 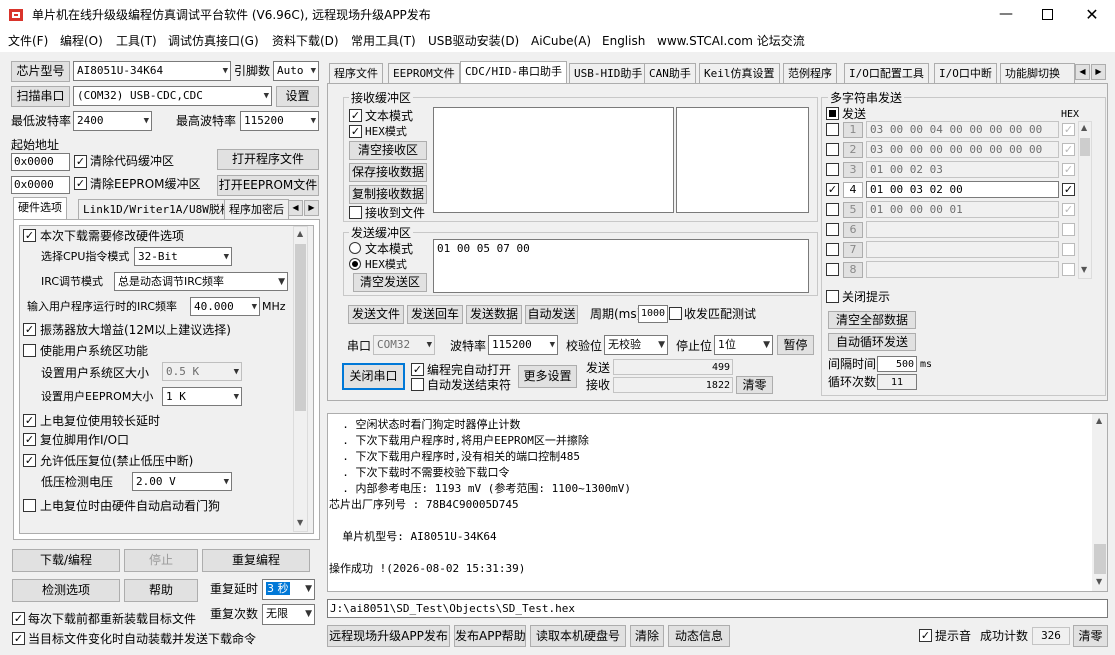 What do you see at coordinates (1090, 636) in the screenshot?
I see `clear-success-count-button: 清零` at bounding box center [1090, 636].